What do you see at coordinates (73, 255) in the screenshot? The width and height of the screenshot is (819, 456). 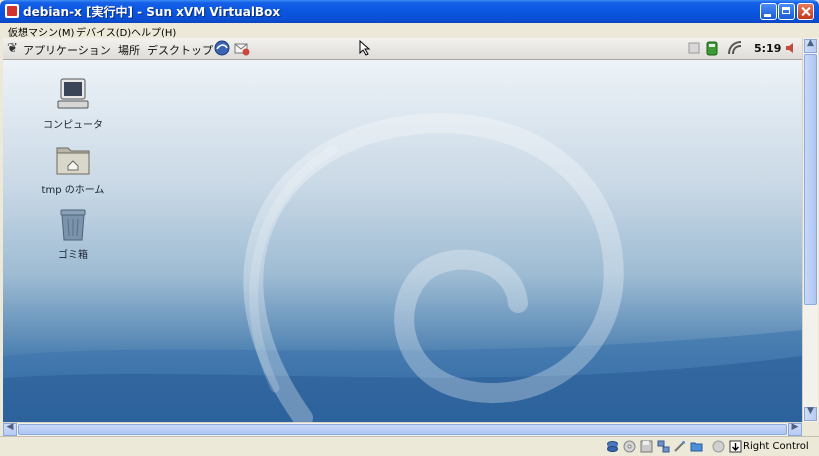 I see `desktop-icon-label: ゴミ箱` at bounding box center [73, 255].